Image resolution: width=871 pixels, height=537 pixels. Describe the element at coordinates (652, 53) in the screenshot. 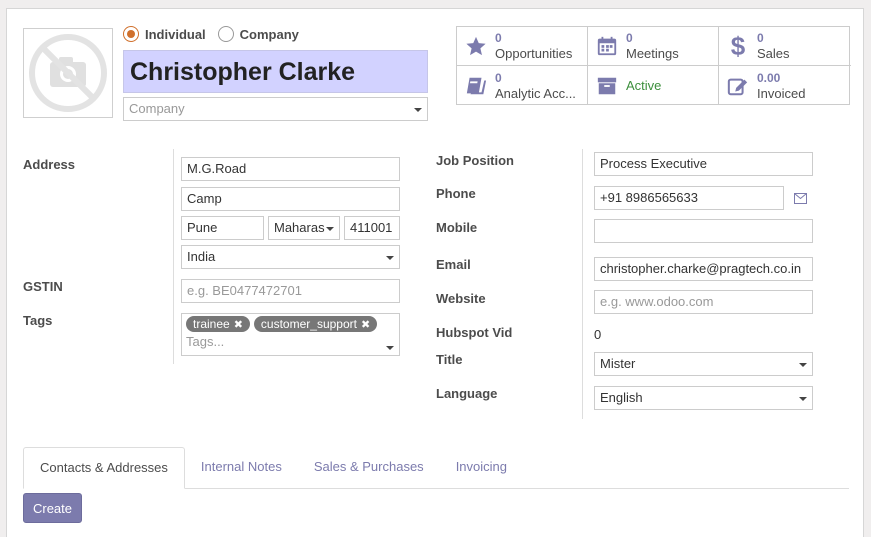

I see `stat-meetings-label: Meetings` at that location.